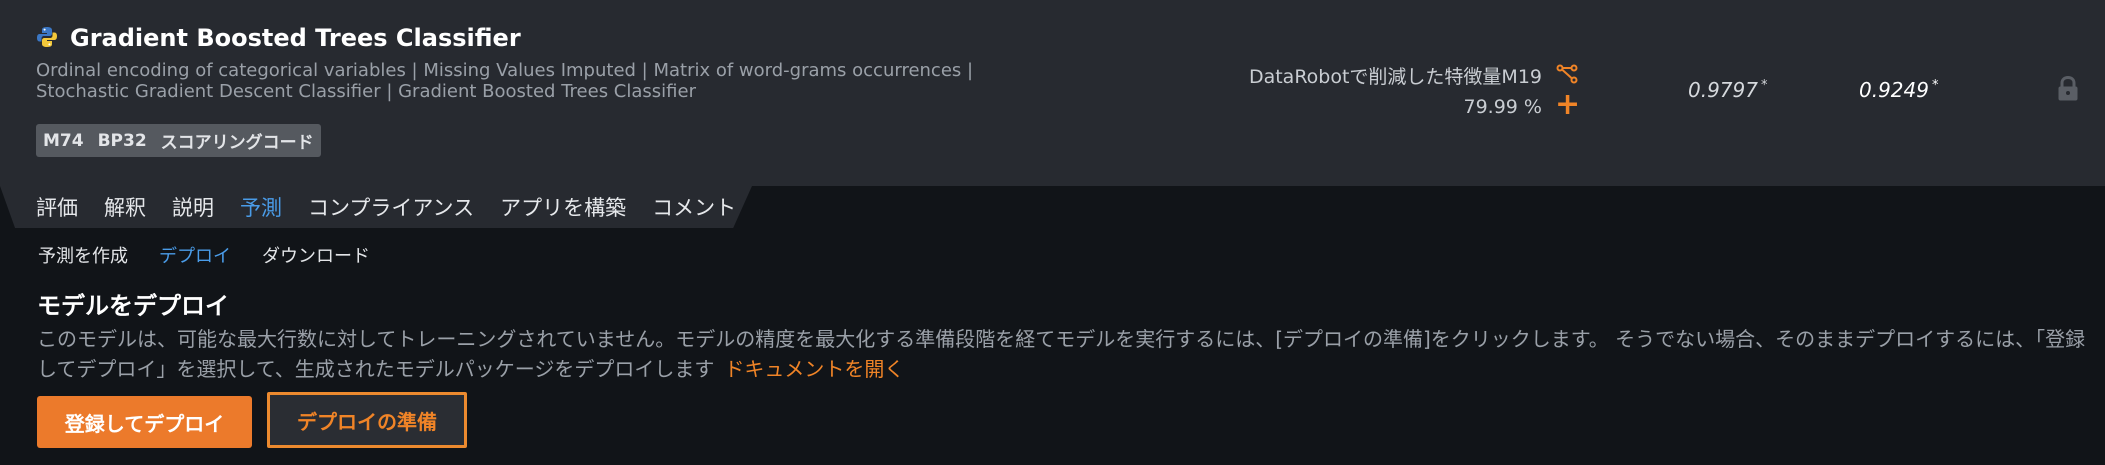 This screenshot has height=465, width=2105. Describe the element at coordinates (1894, 90) in the screenshot. I see `cross-validation-score-value: 0.9249` at that location.